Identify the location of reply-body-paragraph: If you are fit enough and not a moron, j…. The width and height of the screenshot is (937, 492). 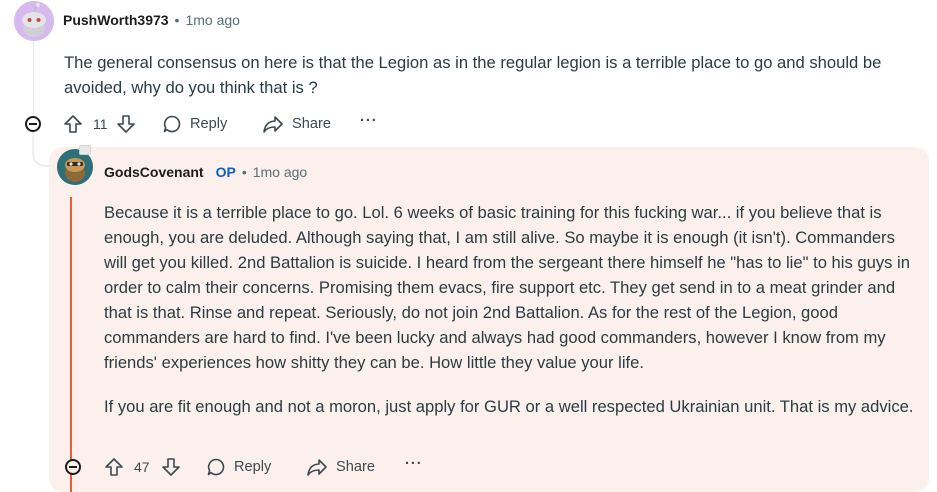
(509, 406).